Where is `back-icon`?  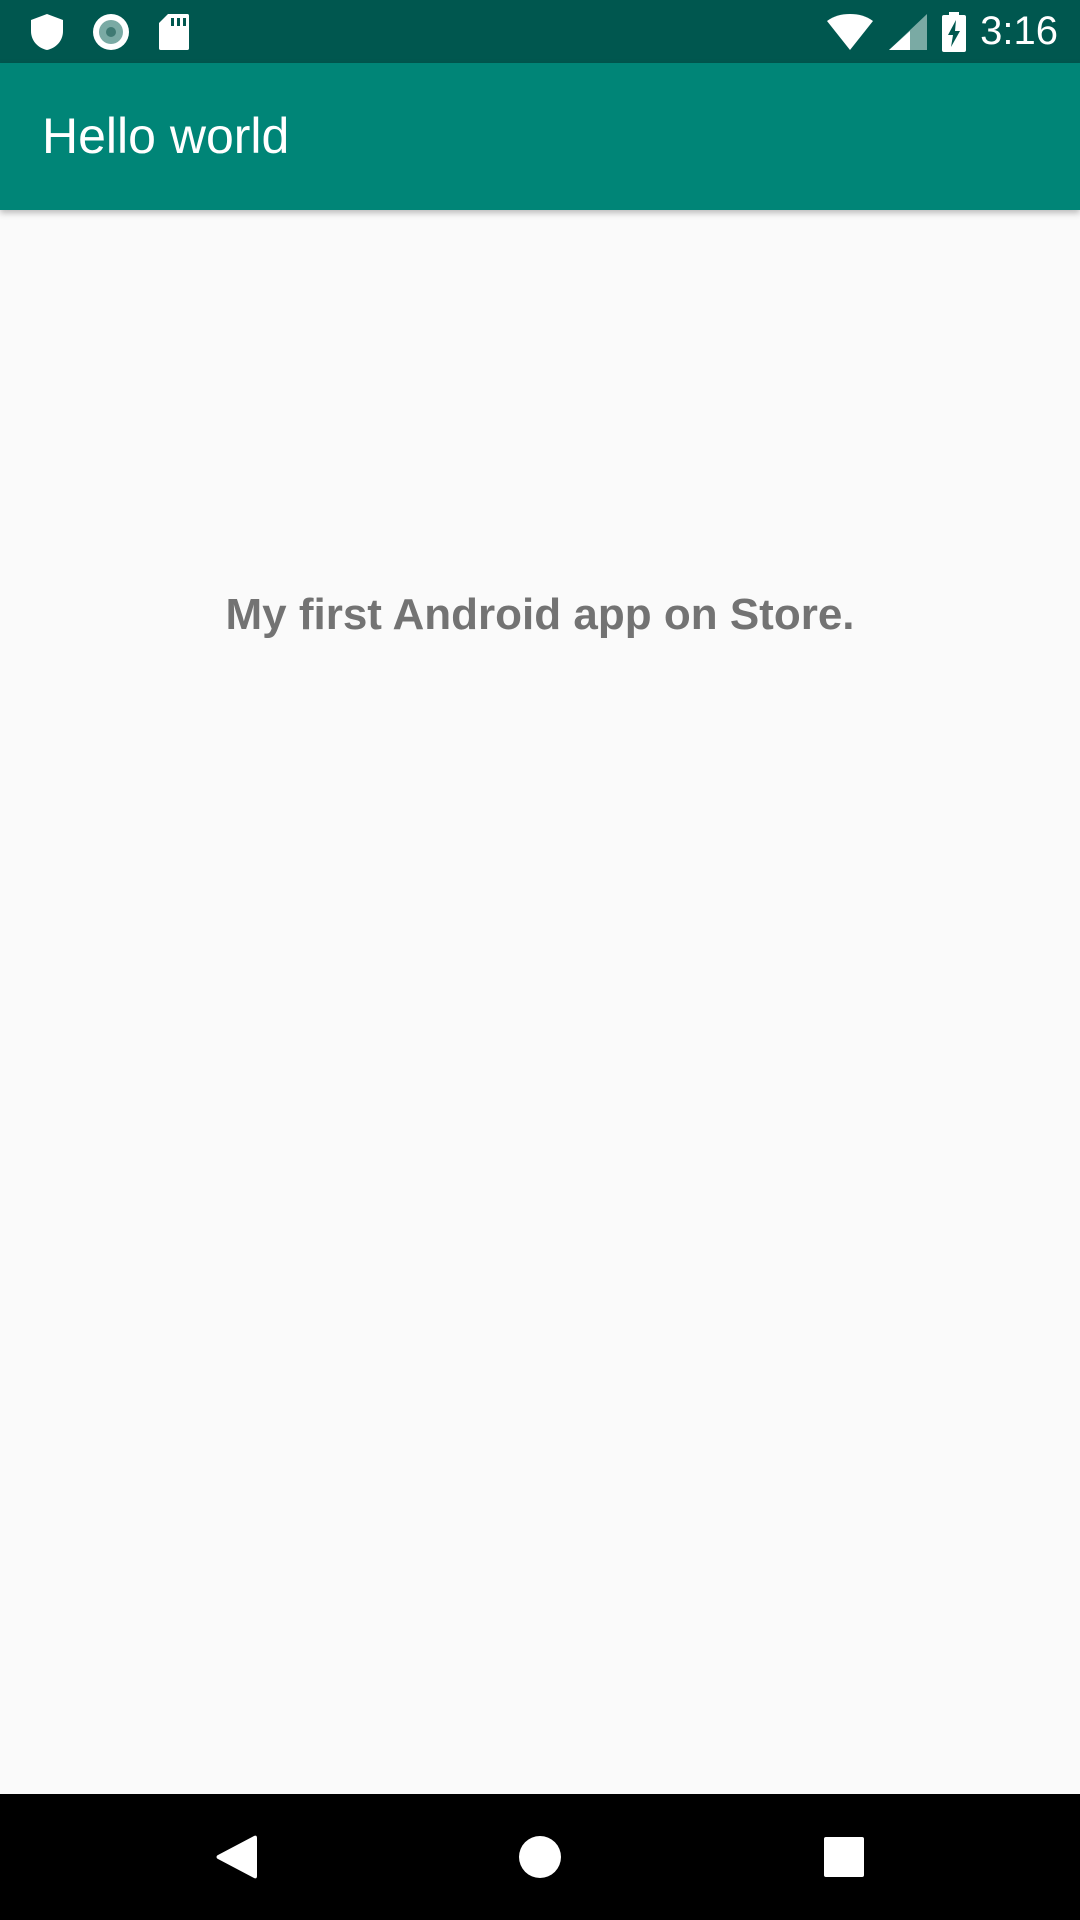
back-icon is located at coordinates (236, 1857).